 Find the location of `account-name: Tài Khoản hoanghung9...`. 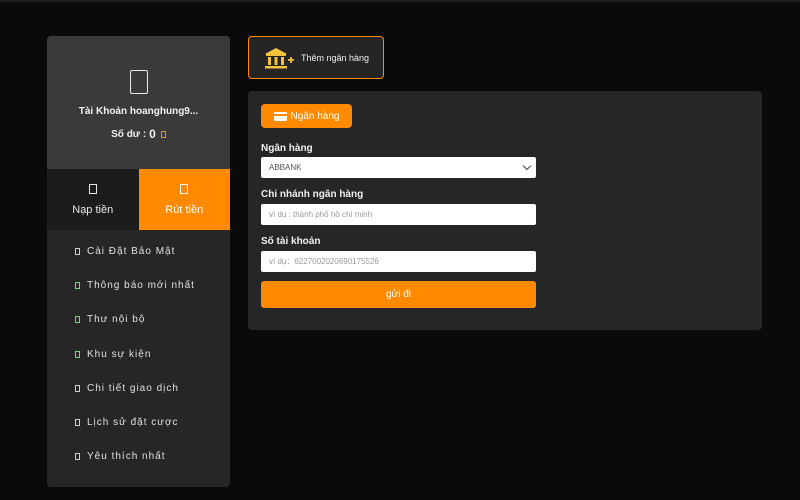

account-name: Tài Khoản hoanghung9... is located at coordinates (138, 111).